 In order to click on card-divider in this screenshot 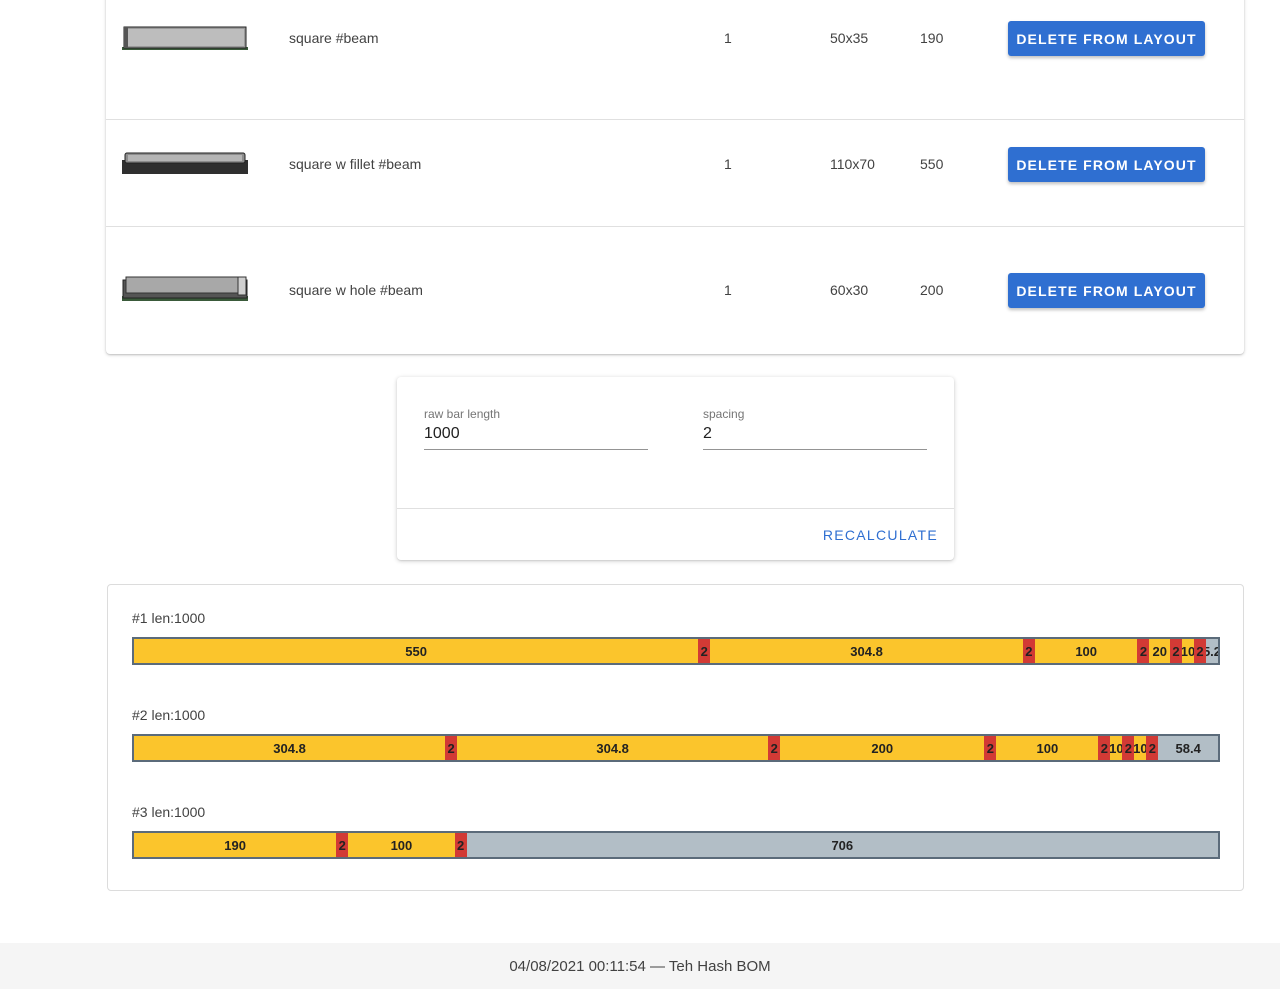, I will do `click(675, 508)`.